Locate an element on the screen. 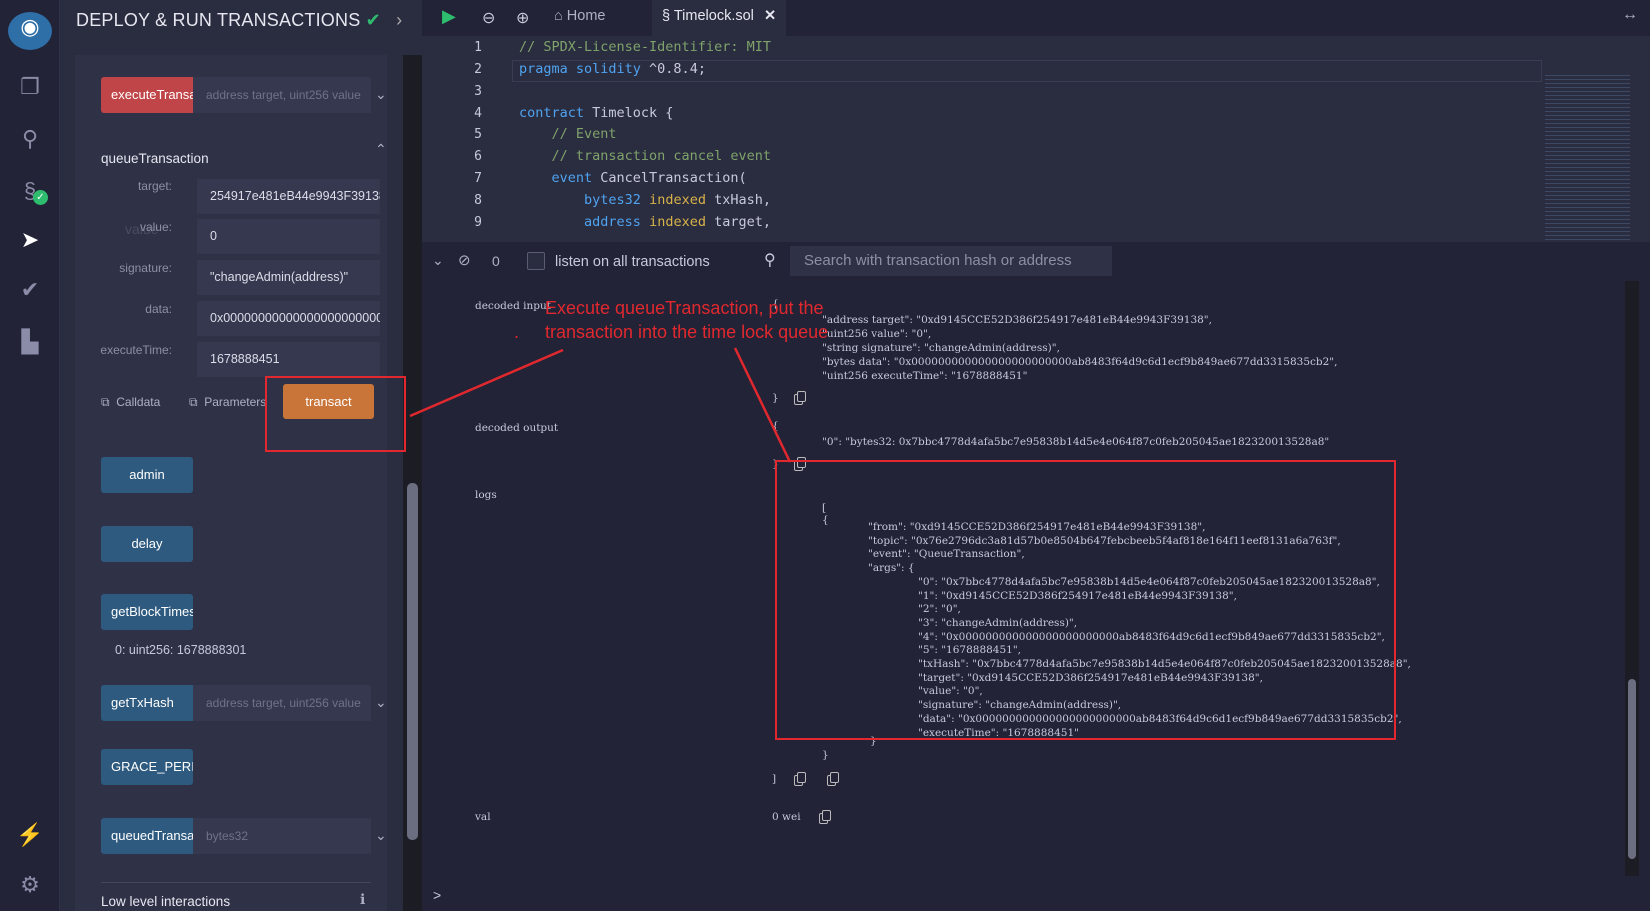 Image resolution: width=1650 pixels, height=911 pixels. annotation-arrows is located at coordinates (600, 405).